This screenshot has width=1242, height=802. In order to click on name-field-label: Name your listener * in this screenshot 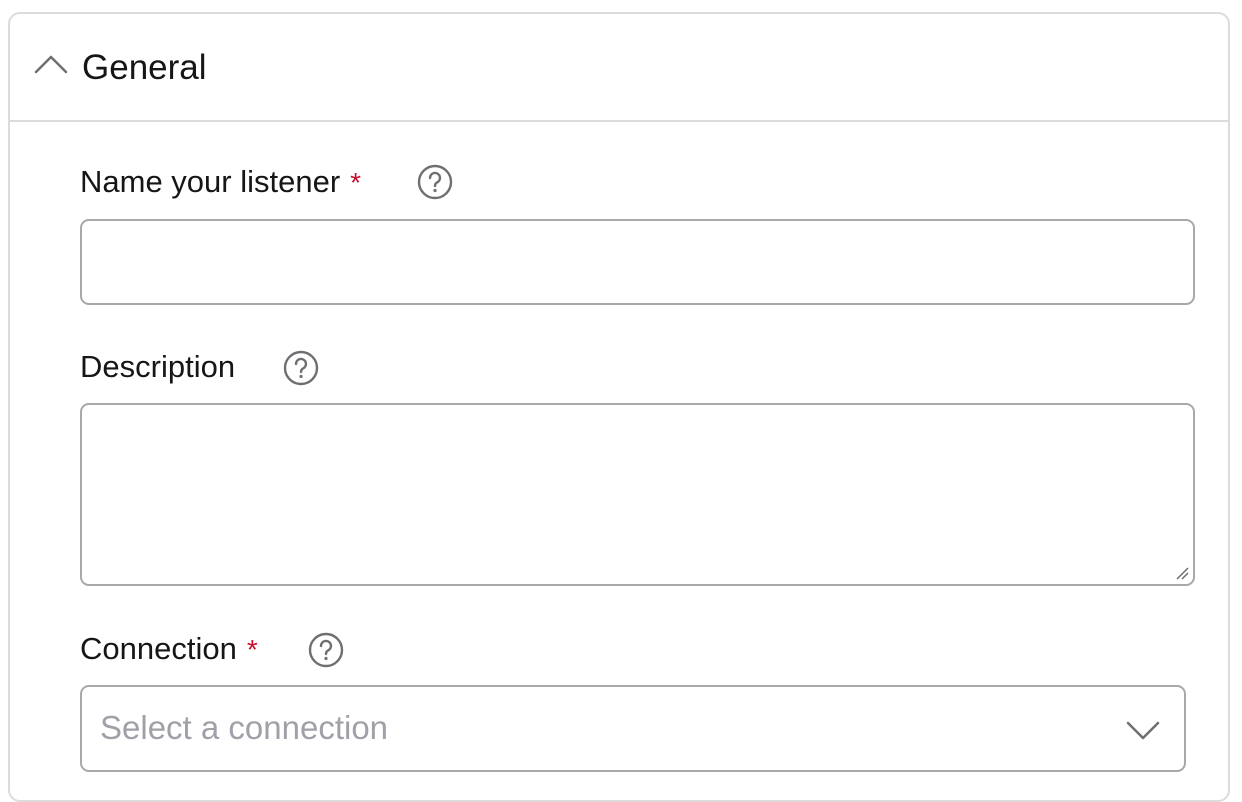, I will do `click(220, 182)`.